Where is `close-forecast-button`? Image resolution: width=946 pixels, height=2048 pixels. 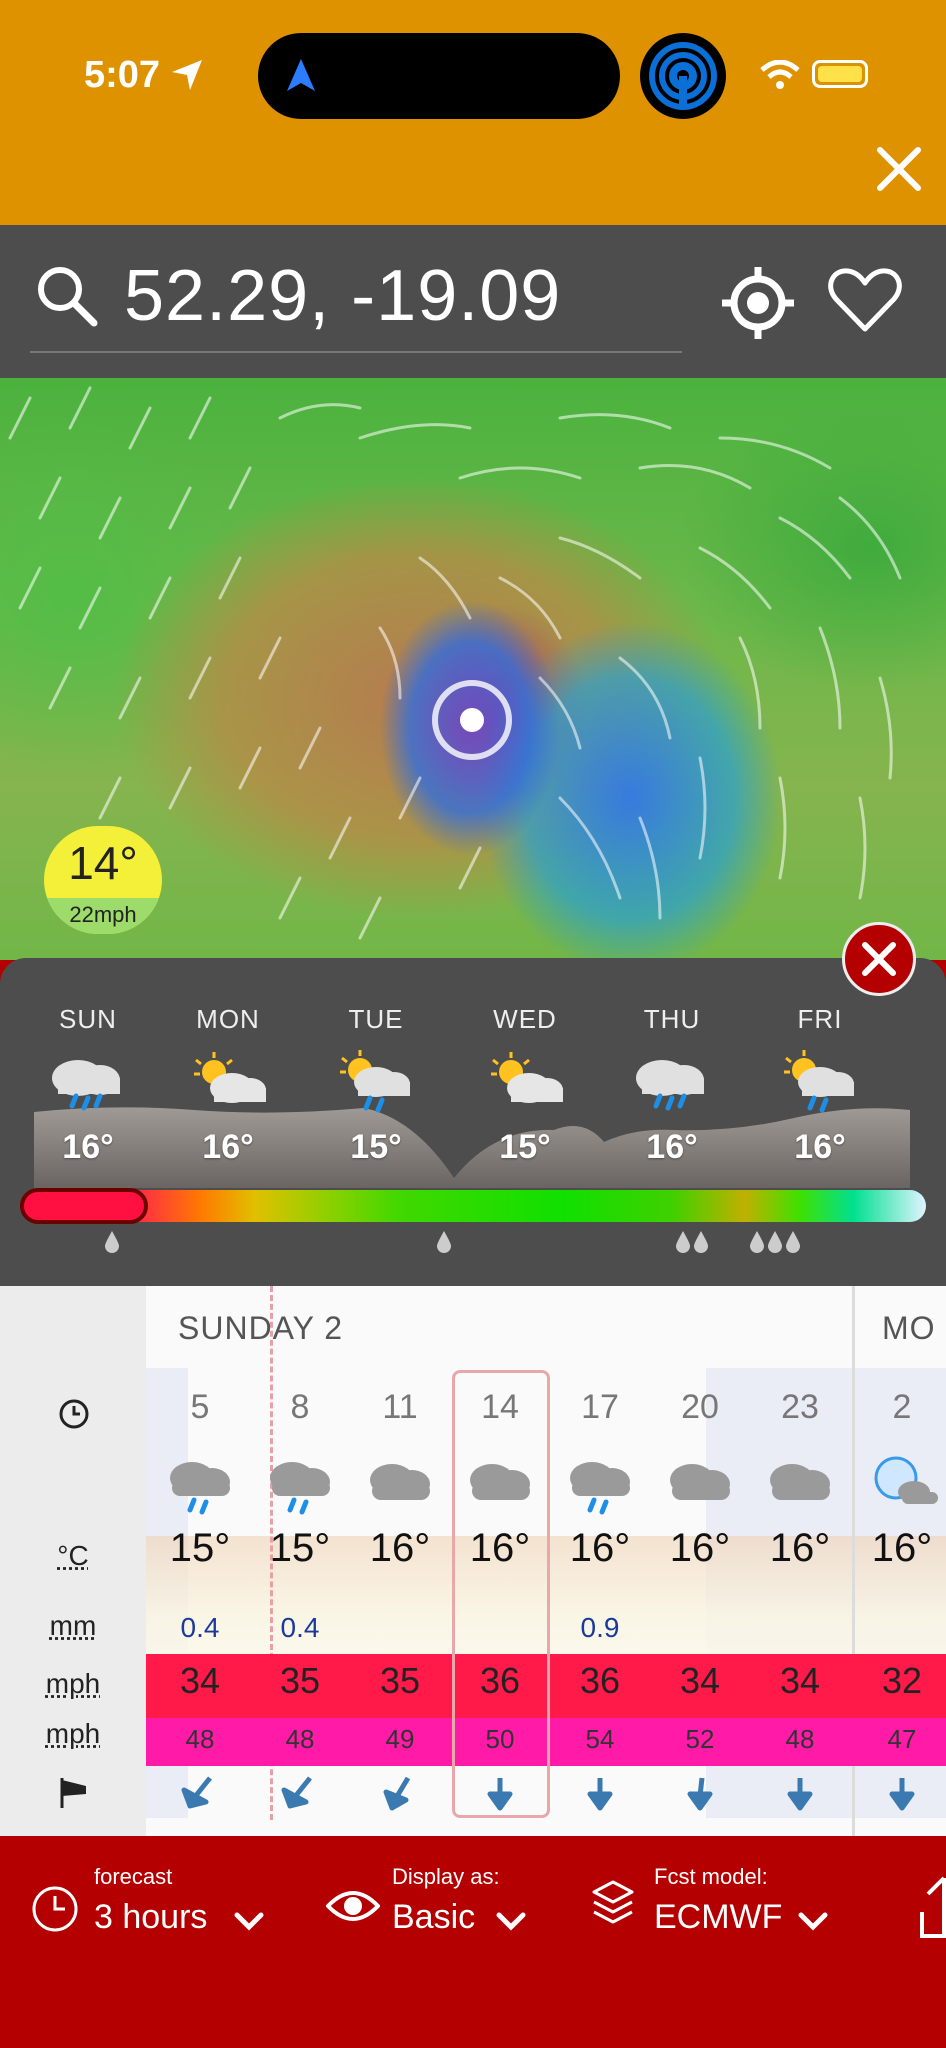 close-forecast-button is located at coordinates (879, 959).